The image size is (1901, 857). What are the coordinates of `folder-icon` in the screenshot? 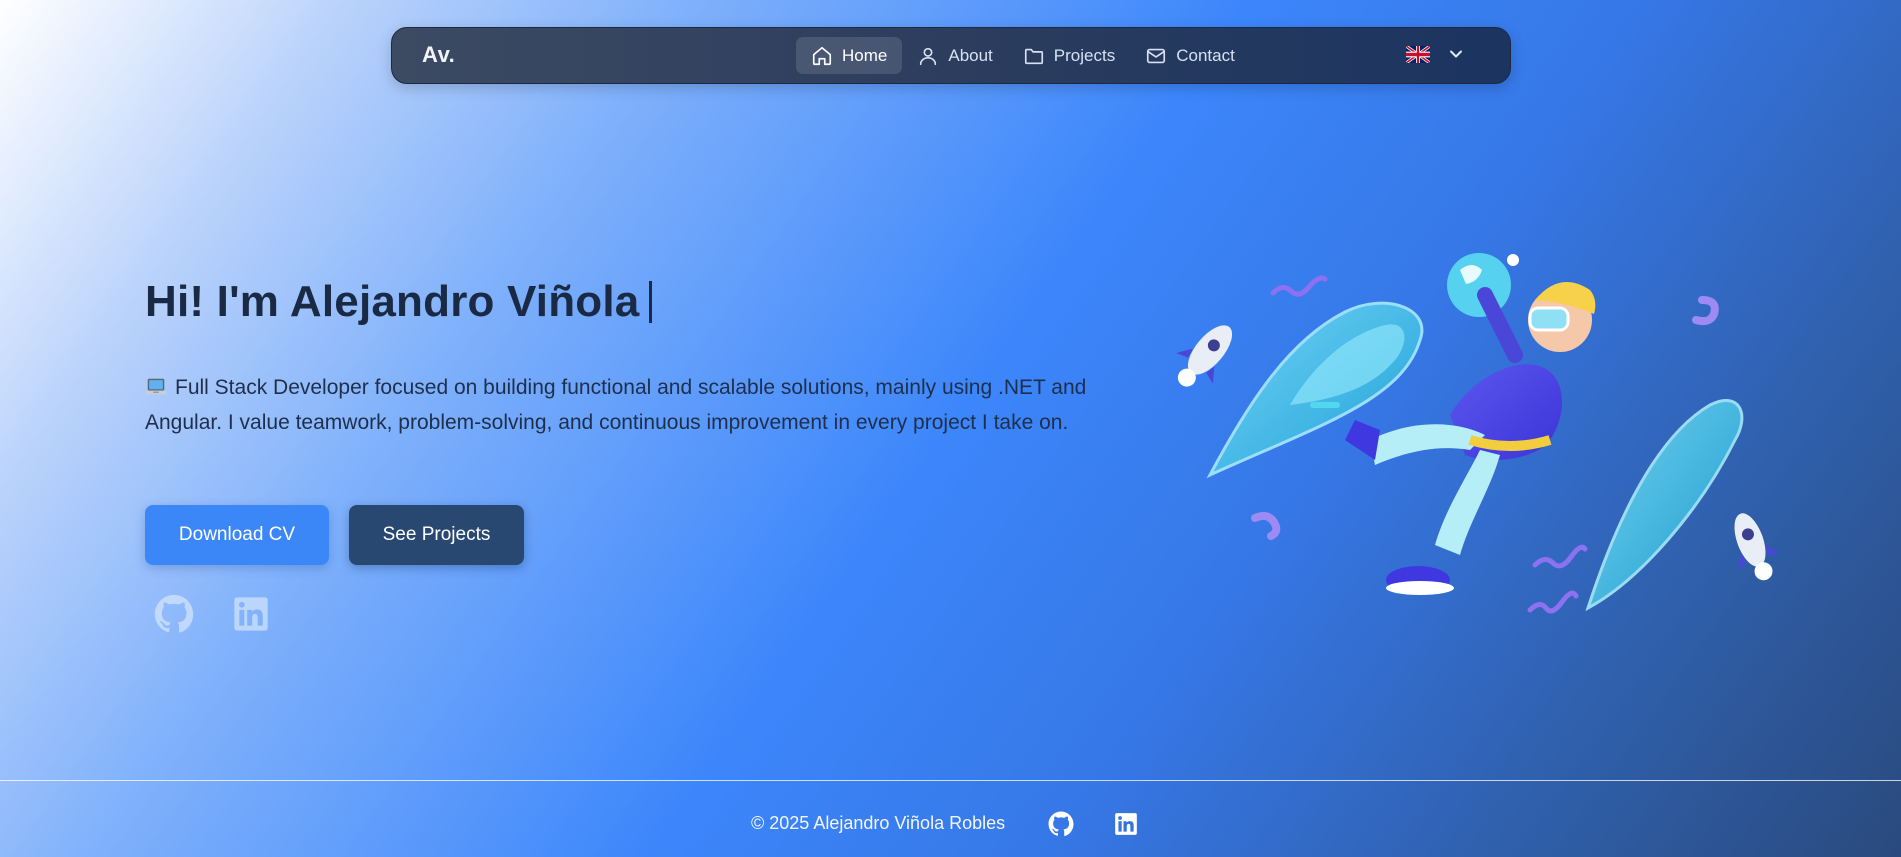 It's located at (1033, 56).